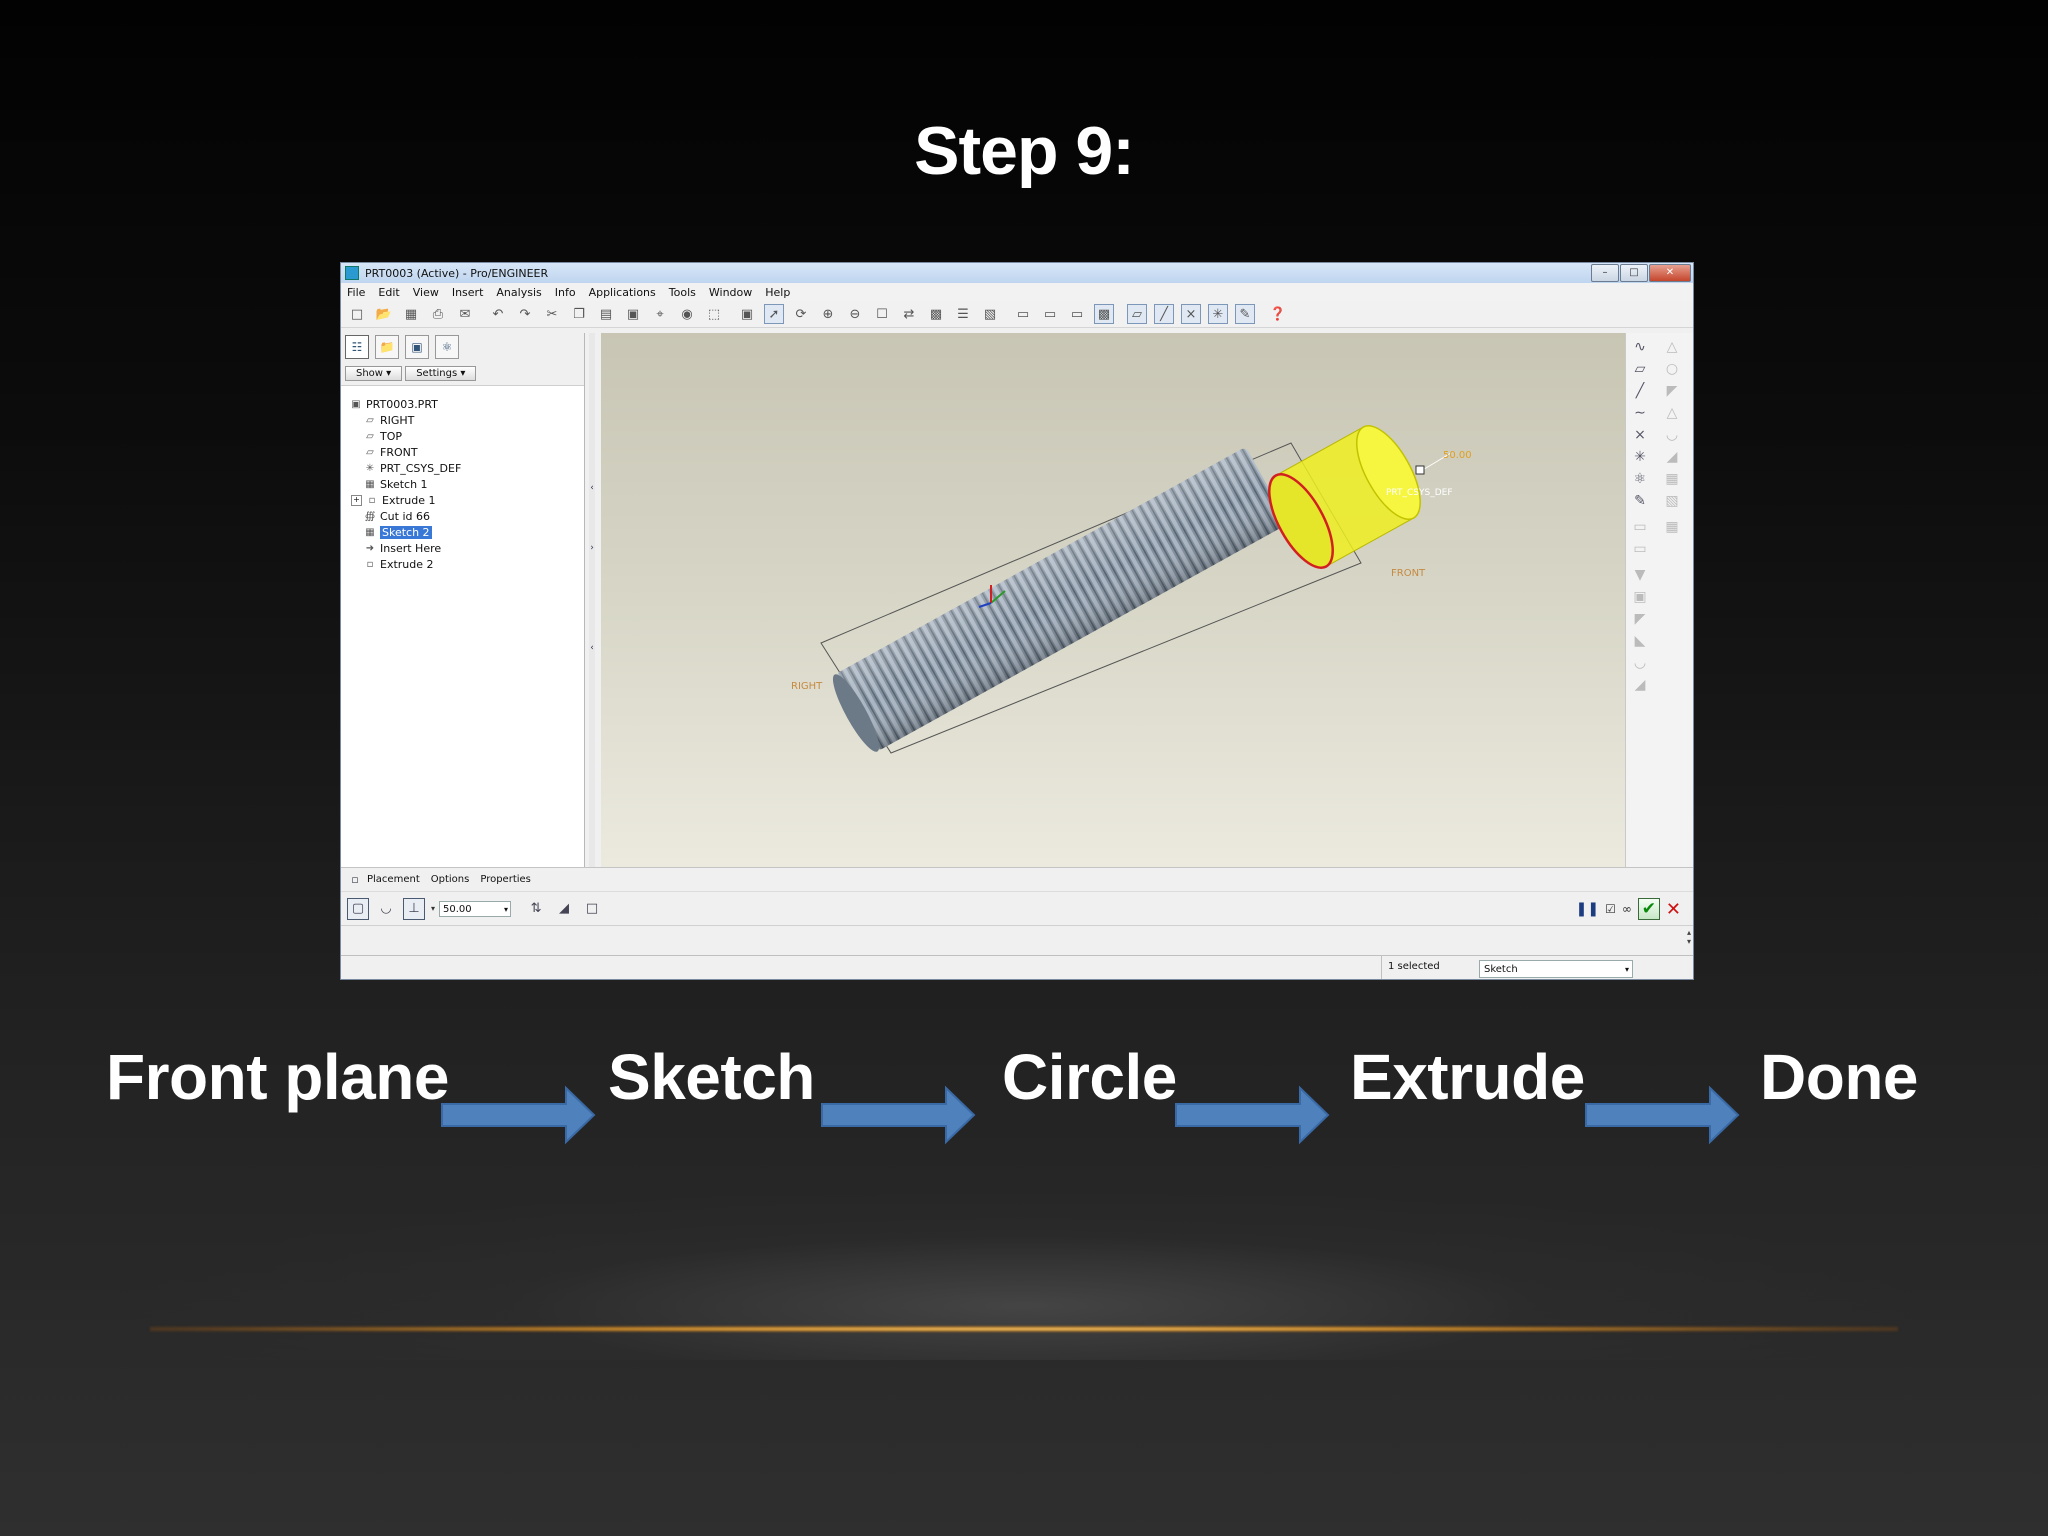 The height and width of the screenshot is (1536, 2048). What do you see at coordinates (1218, 314) in the screenshot?
I see `coordinate-systems-icon: ✳` at bounding box center [1218, 314].